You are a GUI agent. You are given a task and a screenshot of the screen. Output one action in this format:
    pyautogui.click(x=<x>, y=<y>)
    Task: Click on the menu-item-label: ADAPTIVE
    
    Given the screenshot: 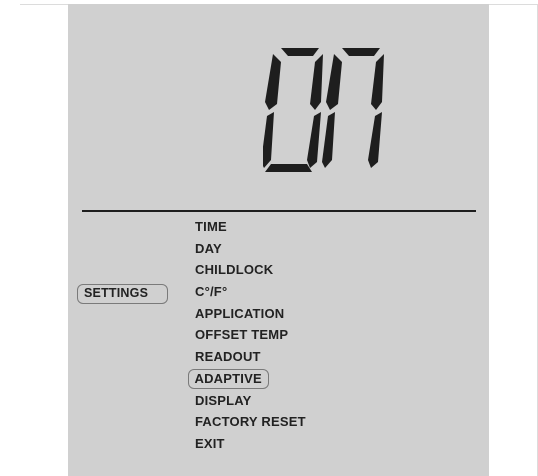 What is the action you would take?
    pyautogui.click(x=228, y=378)
    